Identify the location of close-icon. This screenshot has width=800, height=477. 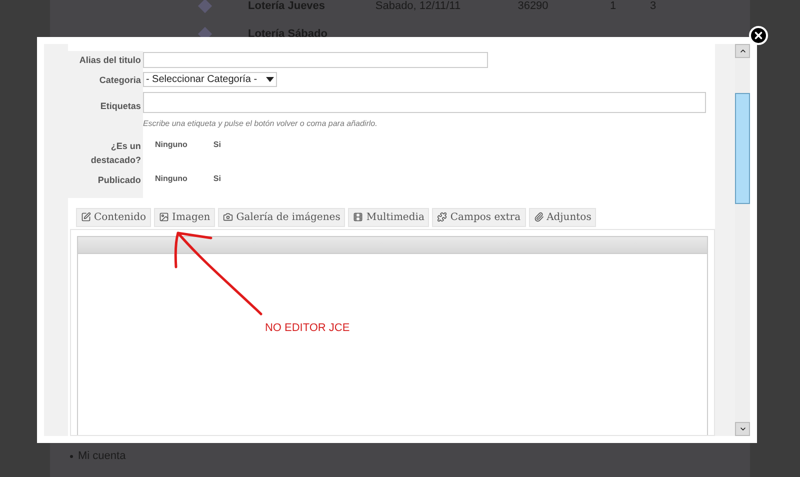
(758, 35).